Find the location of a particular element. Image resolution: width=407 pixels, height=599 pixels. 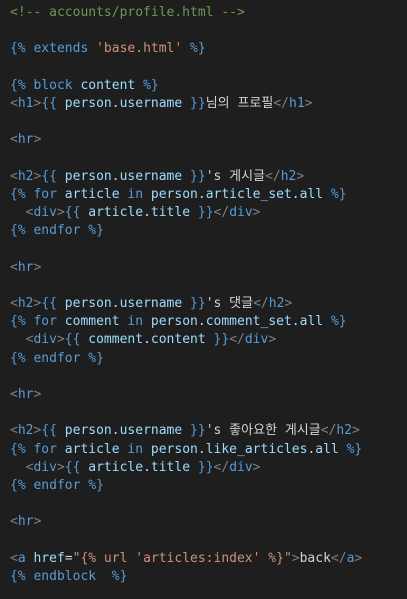

code-token-ident: content is located at coordinates (178, 340).